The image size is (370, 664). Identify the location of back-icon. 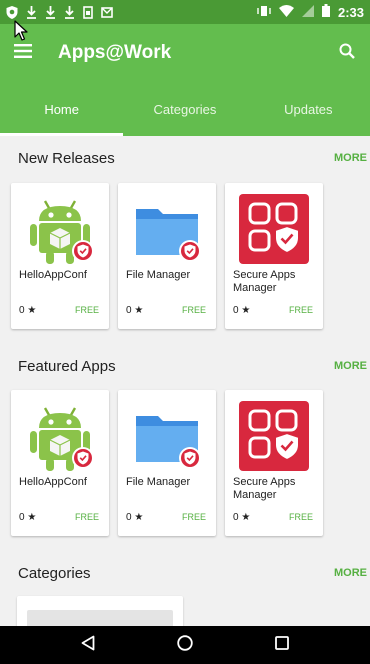
(88, 645).